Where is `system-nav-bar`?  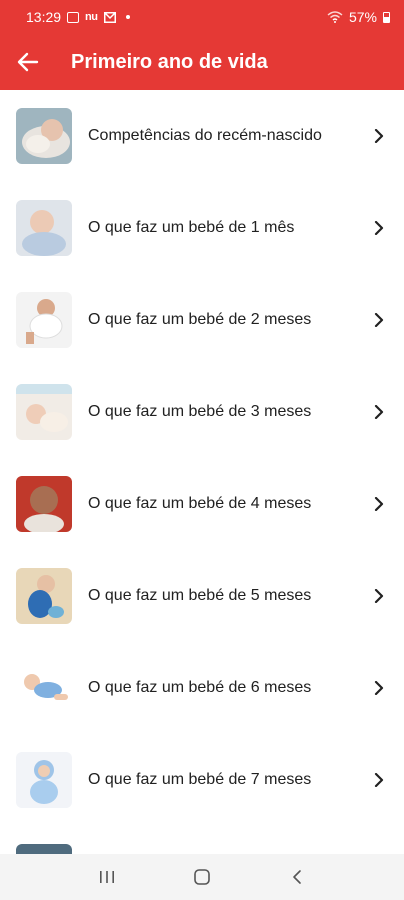
system-nav-bar is located at coordinates (202, 877).